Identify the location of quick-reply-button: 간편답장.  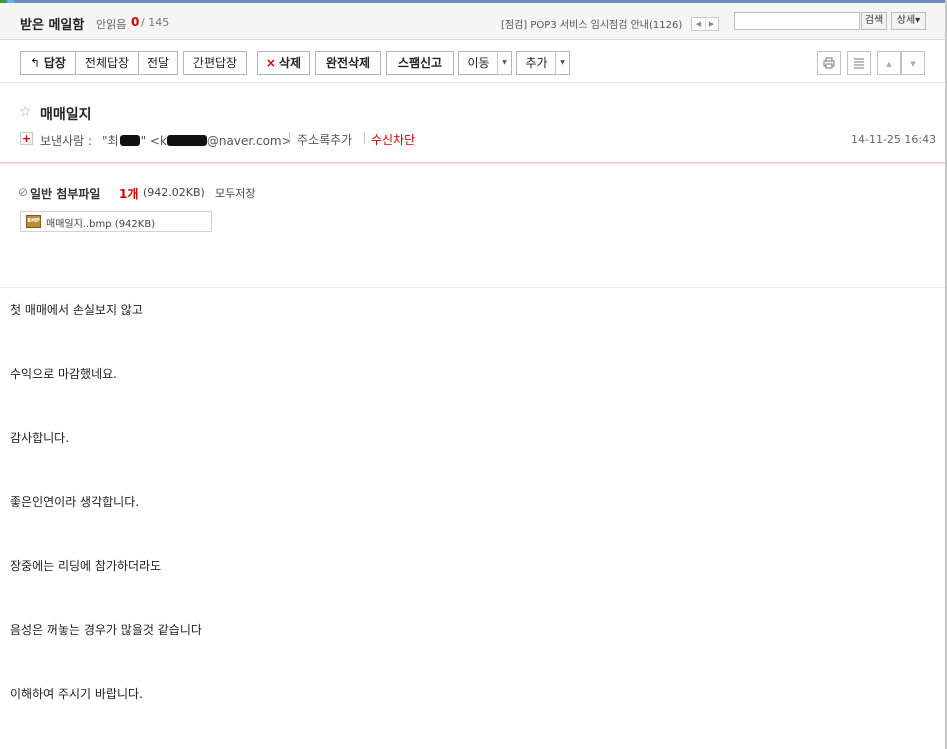
(215, 63).